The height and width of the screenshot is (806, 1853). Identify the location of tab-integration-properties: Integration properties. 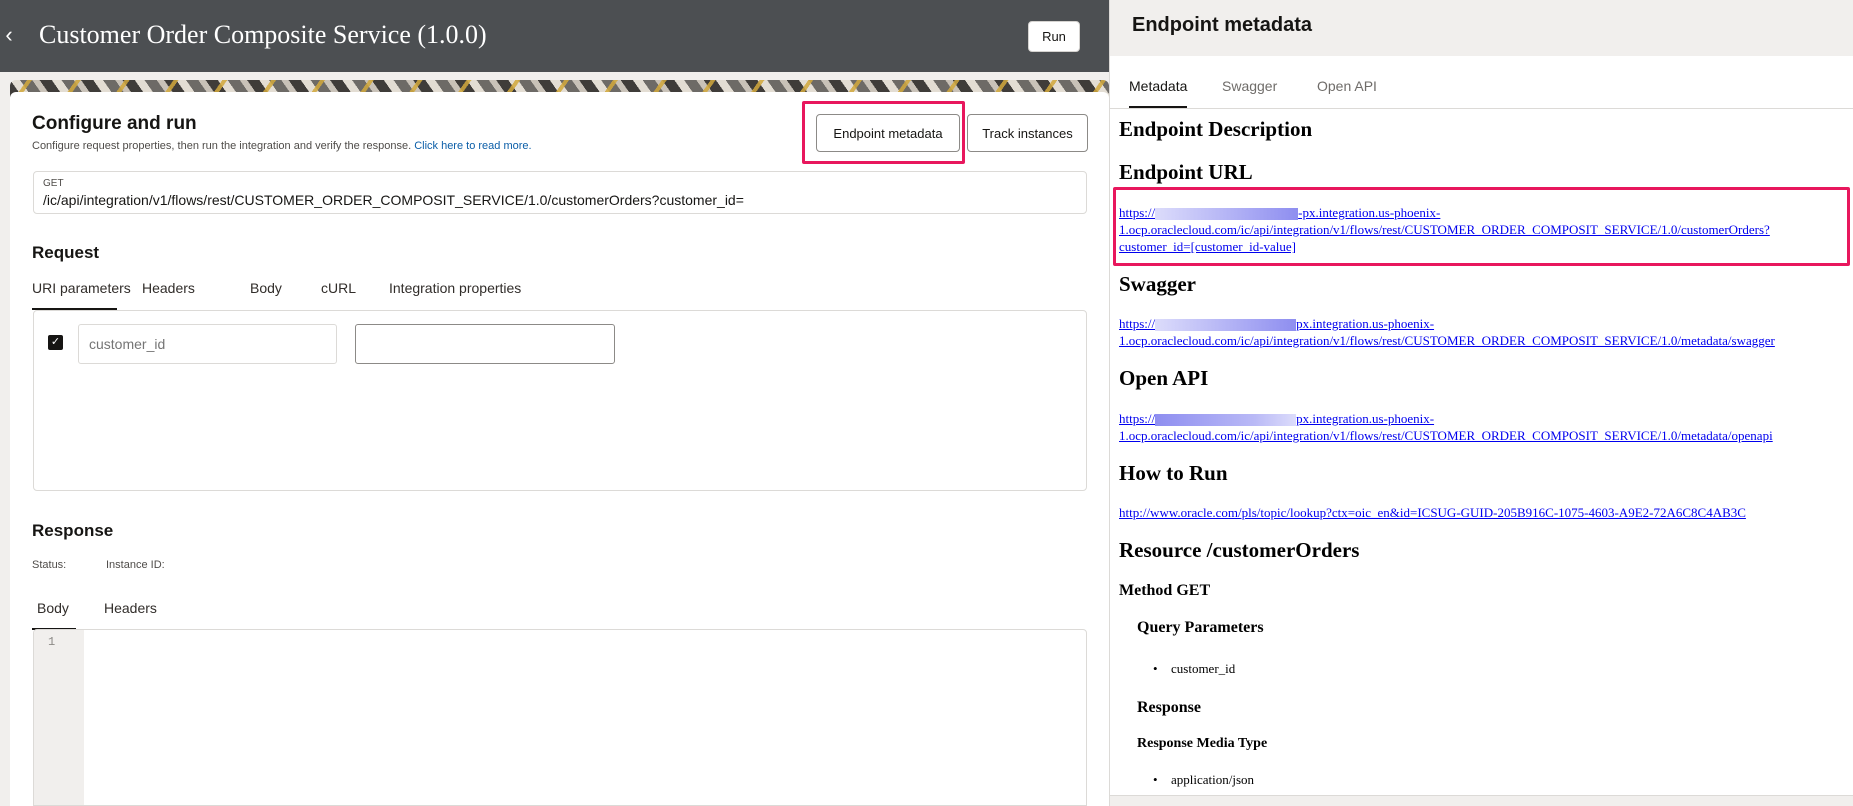
(455, 294).